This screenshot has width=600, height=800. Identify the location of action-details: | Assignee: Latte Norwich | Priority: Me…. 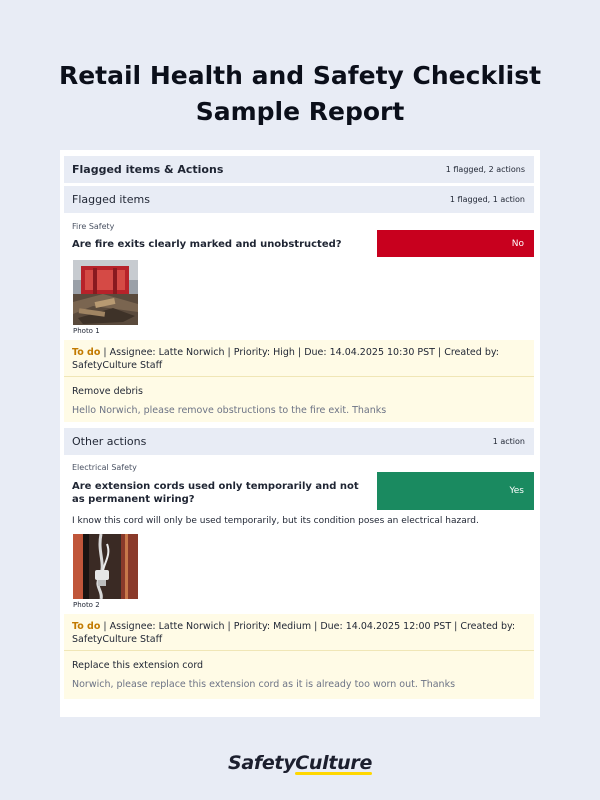
(294, 633).